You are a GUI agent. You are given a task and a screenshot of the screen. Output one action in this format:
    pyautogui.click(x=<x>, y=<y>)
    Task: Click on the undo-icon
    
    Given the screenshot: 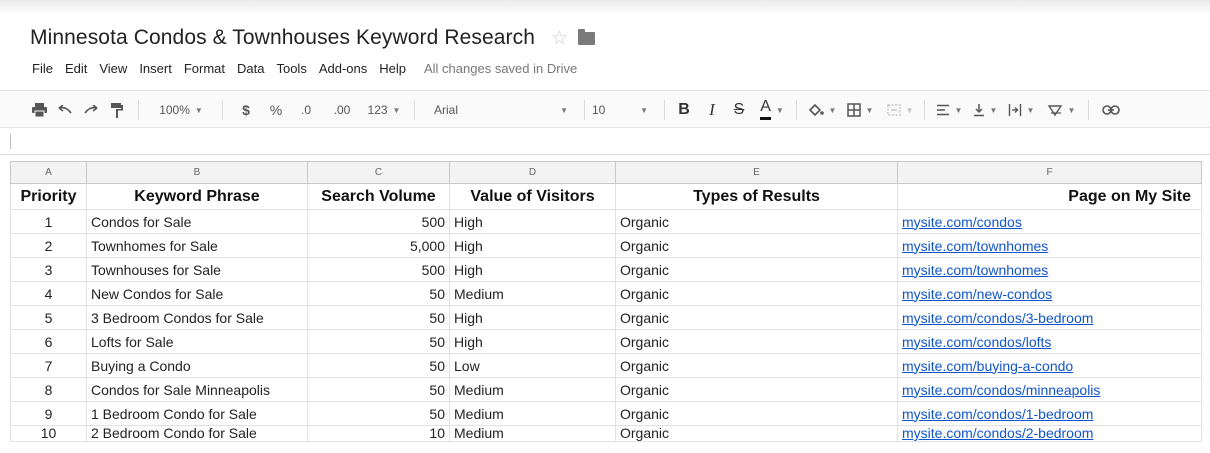 What is the action you would take?
    pyautogui.click(x=65, y=110)
    